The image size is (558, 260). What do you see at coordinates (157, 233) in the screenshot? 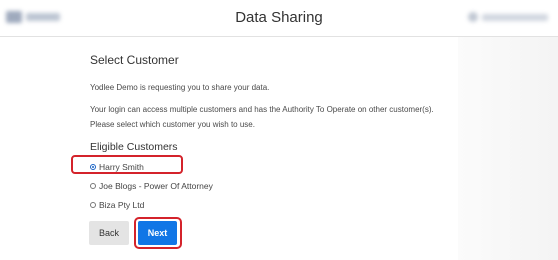
I see `next-button: Next` at bounding box center [157, 233].